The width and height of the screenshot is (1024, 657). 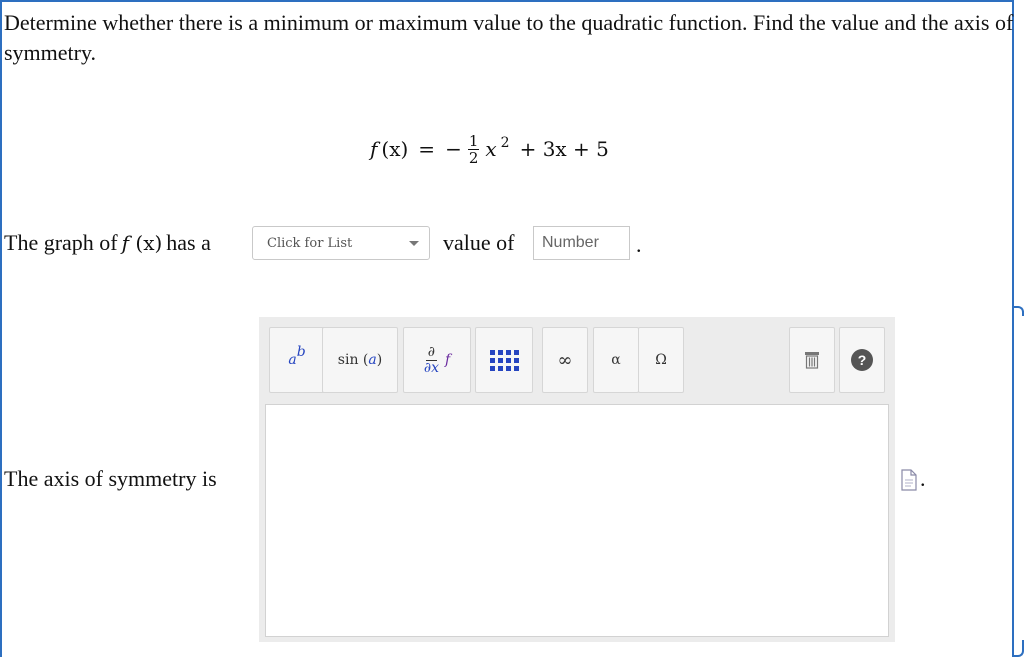 What do you see at coordinates (1019, 311) in the screenshot?
I see `frame-bracket-top` at bounding box center [1019, 311].